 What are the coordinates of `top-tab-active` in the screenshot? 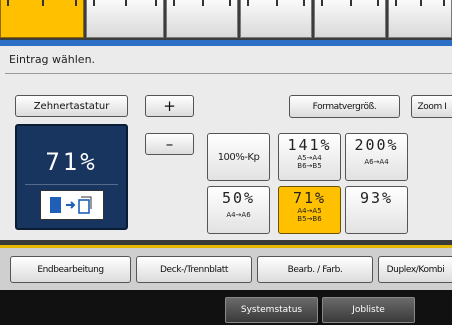 It's located at (42, 19).